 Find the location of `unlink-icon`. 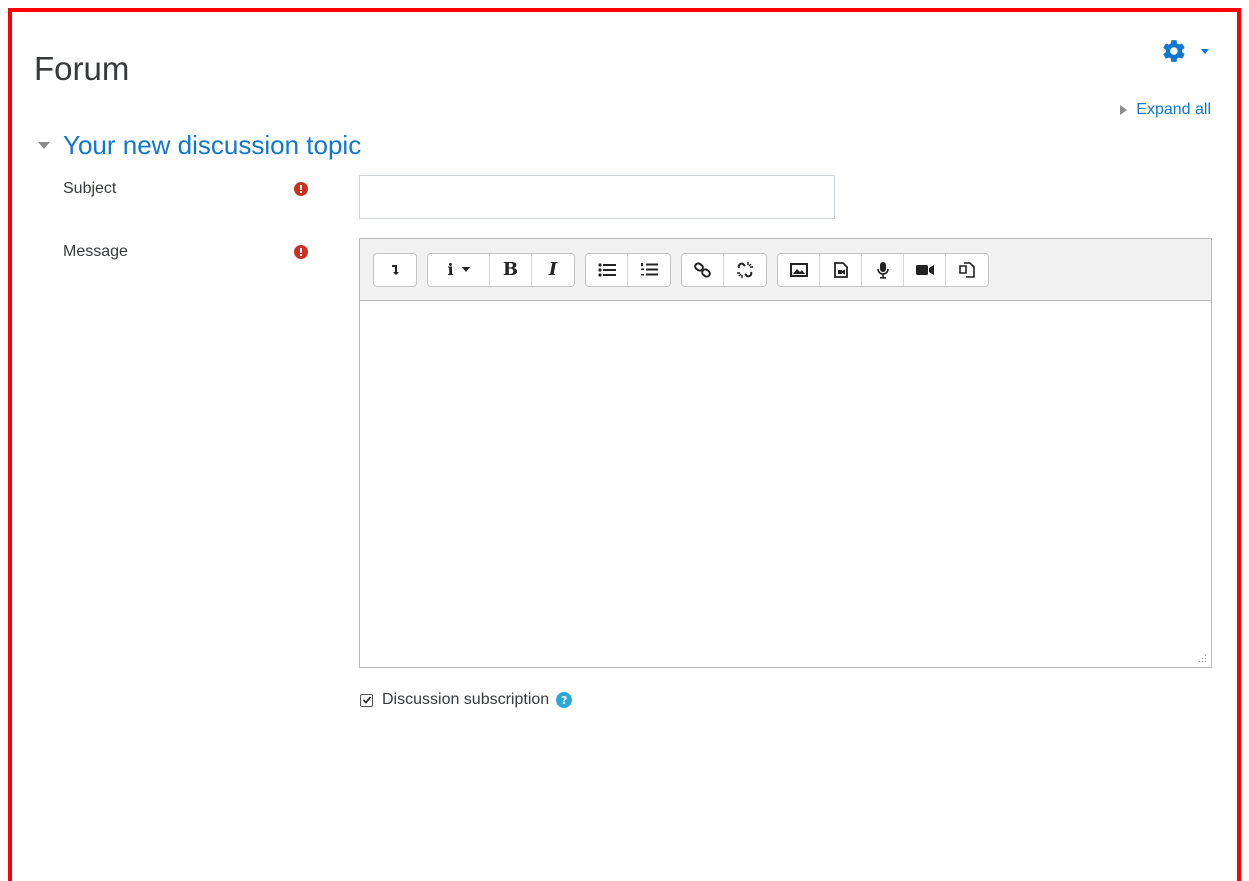

unlink-icon is located at coordinates (745, 269).